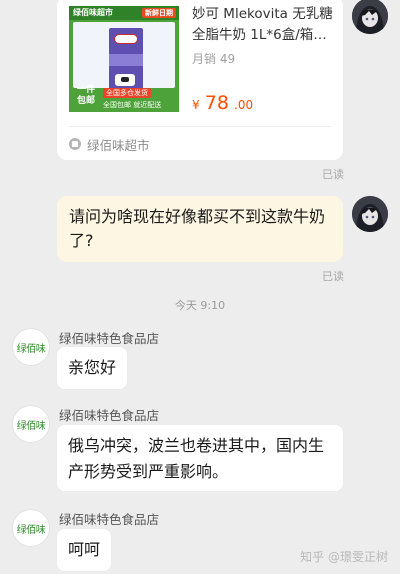 This screenshot has width=400, height=574. Describe the element at coordinates (344, 557) in the screenshot. I see `watermark: 知乎 @璟雯正树` at that location.